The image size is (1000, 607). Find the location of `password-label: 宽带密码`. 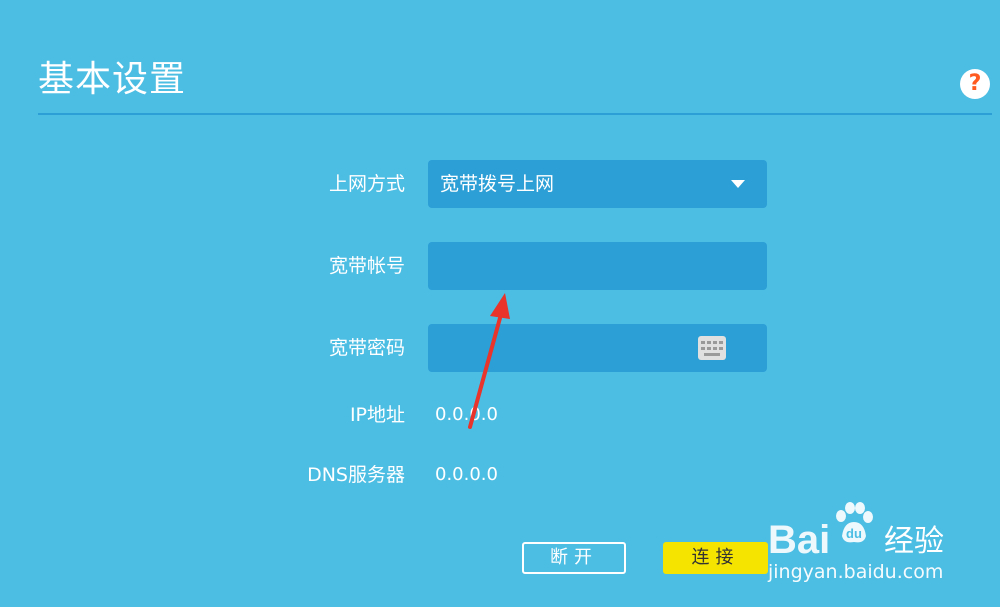

password-label: 宽带密码 is located at coordinates (366, 348).